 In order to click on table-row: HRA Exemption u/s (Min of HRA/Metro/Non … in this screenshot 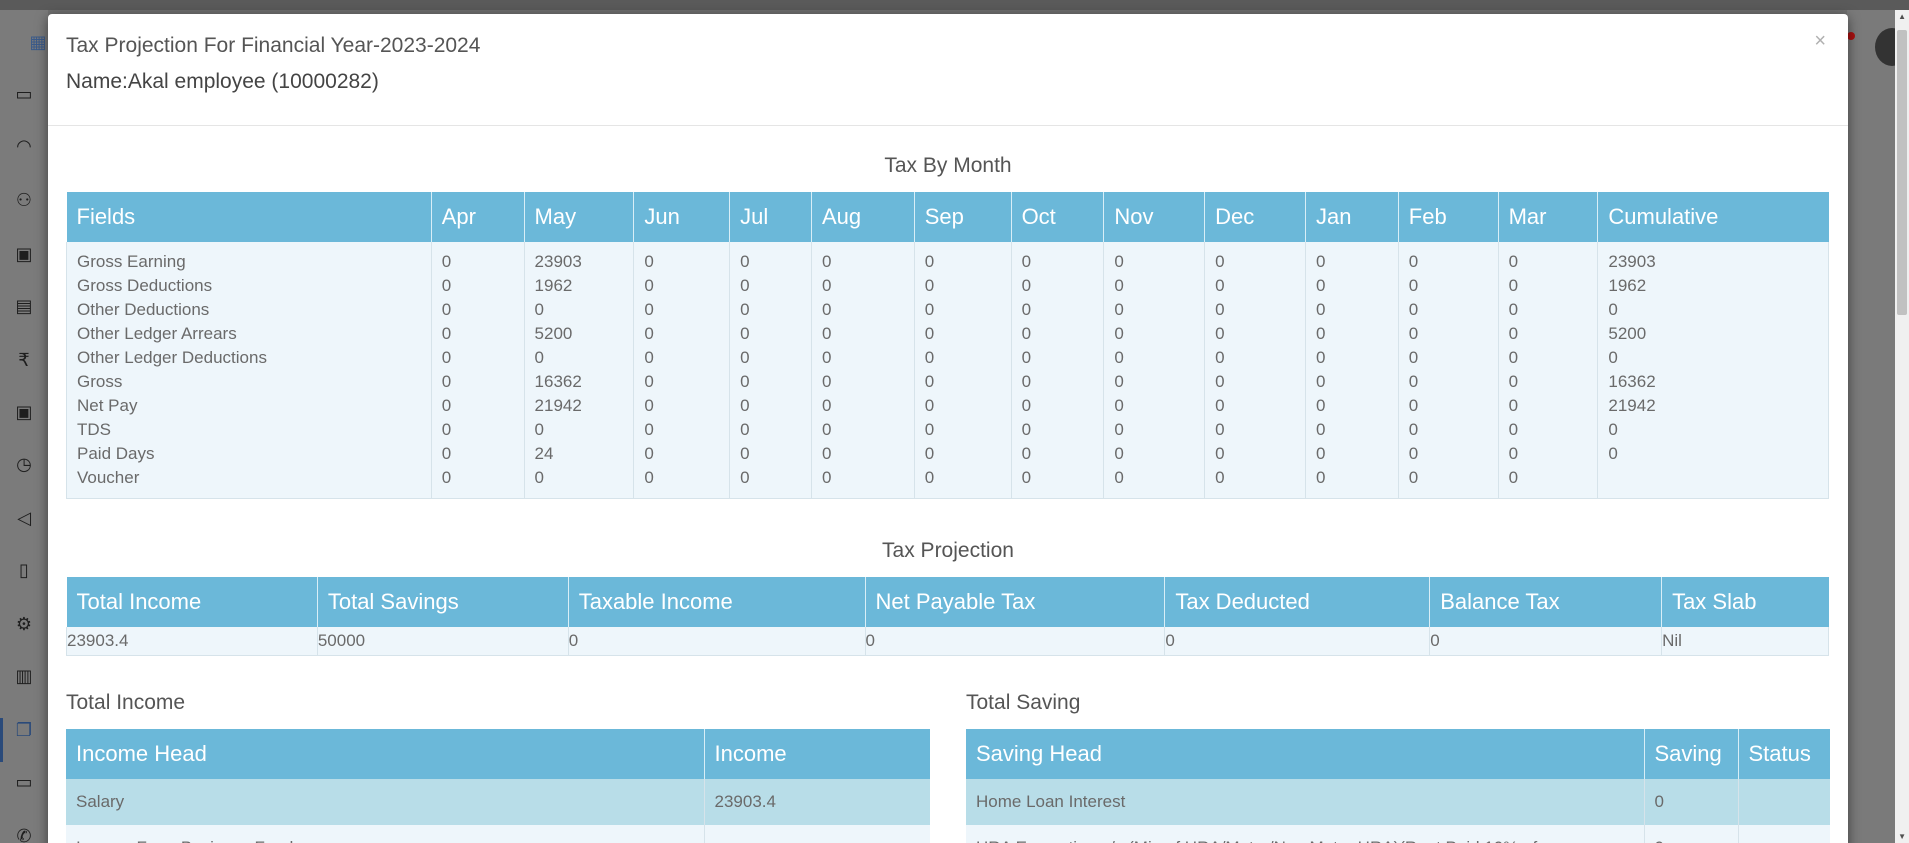, I will do `click(1398, 834)`.